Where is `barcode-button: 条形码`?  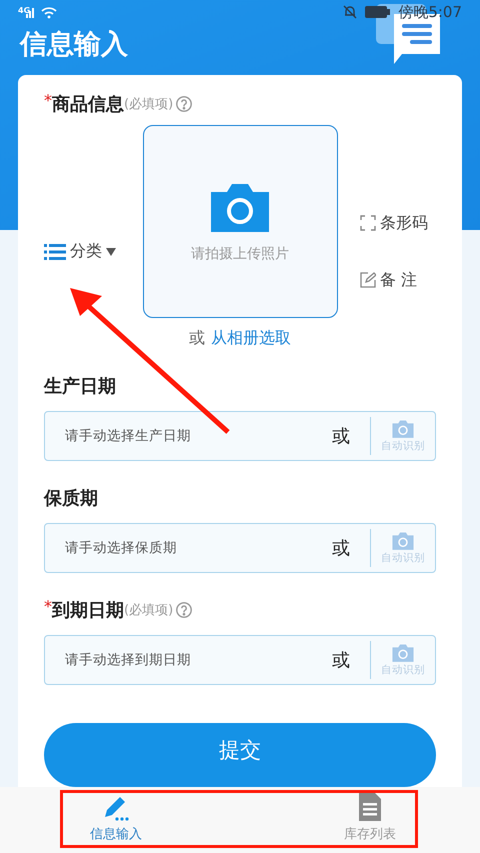 barcode-button: 条形码 is located at coordinates (394, 223).